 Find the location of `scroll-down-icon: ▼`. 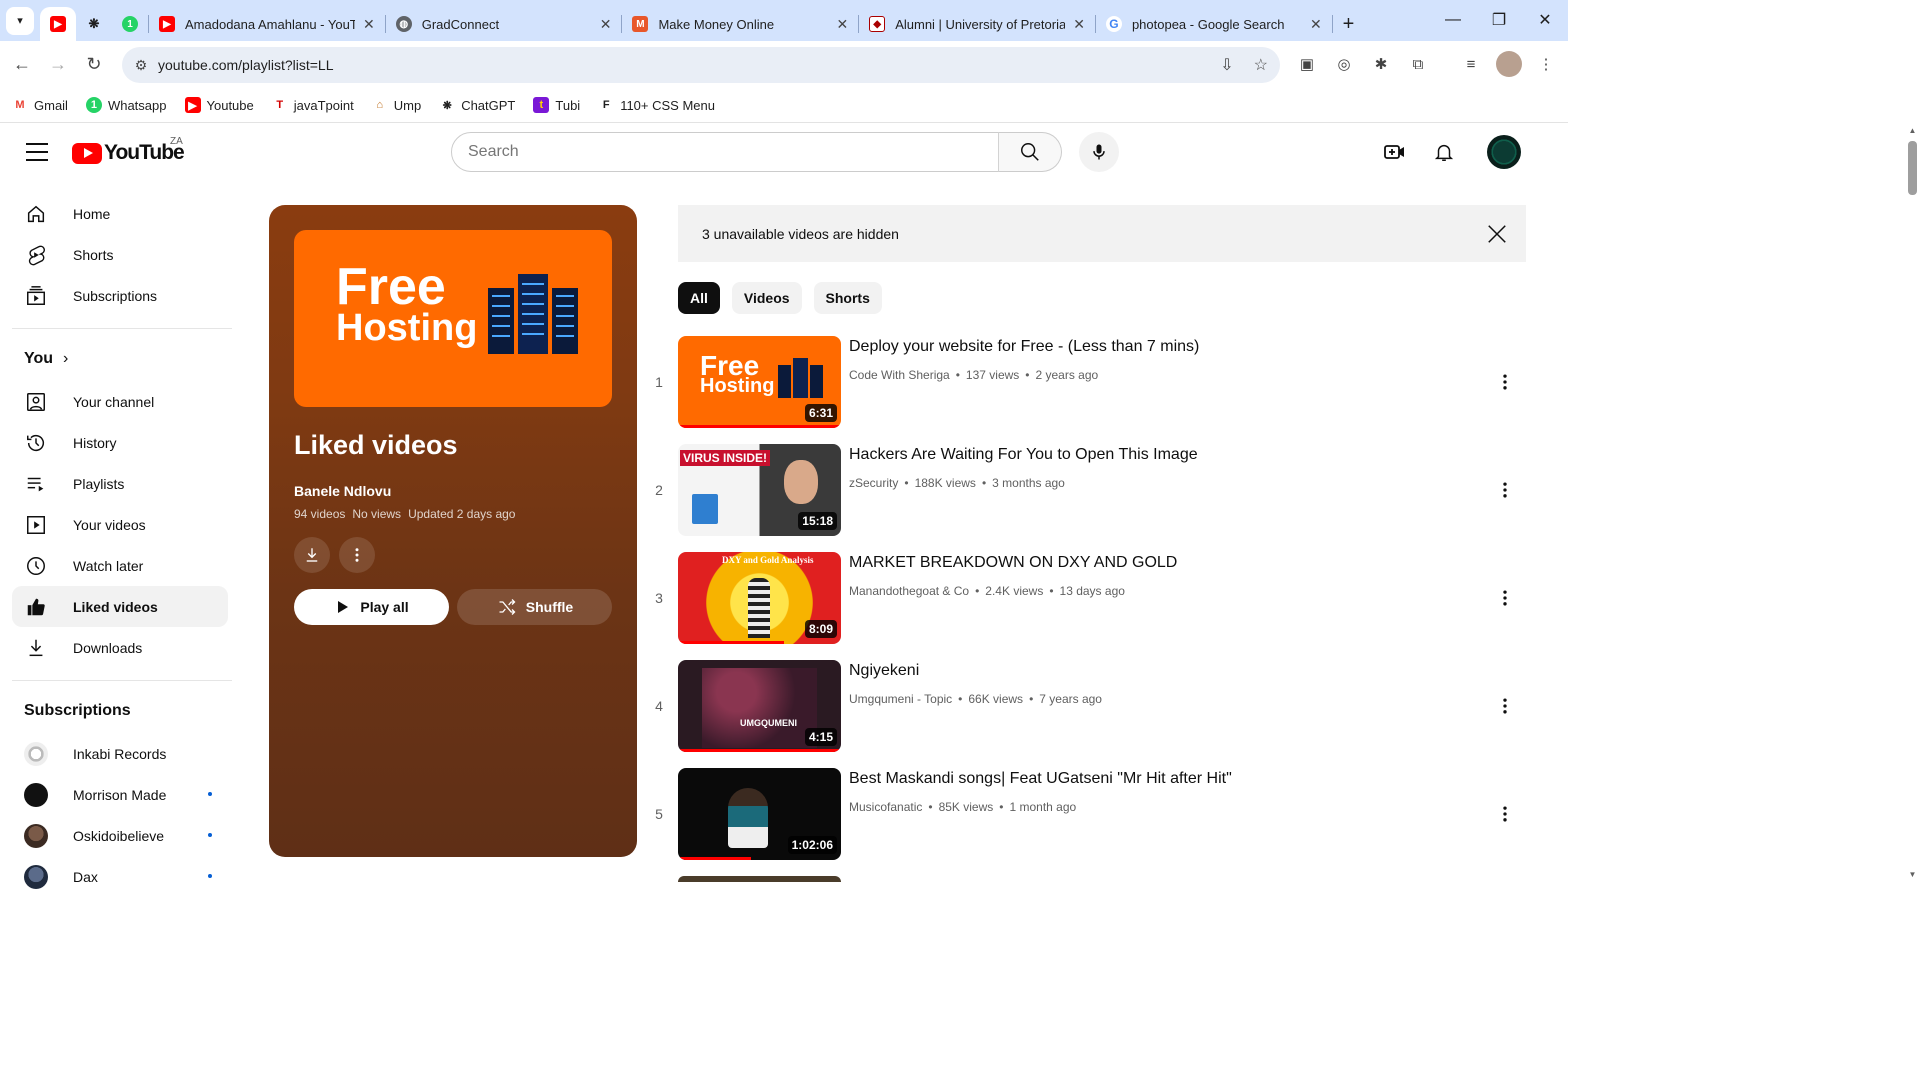

scroll-down-icon: ▼ is located at coordinates (1912, 874).